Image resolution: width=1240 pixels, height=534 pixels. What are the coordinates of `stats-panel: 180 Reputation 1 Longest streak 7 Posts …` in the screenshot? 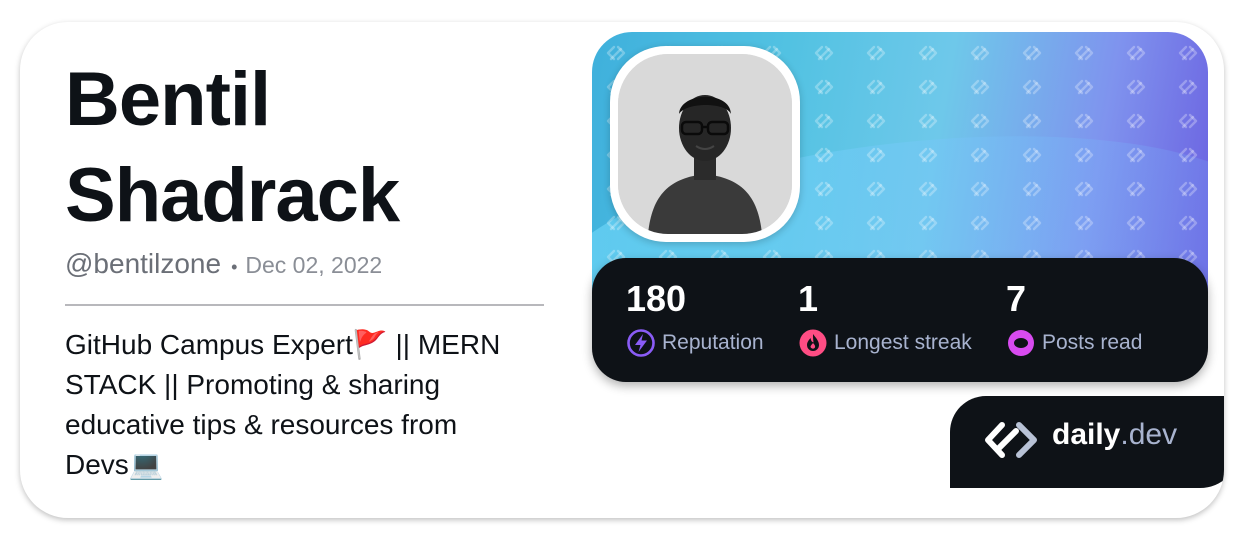 It's located at (900, 320).